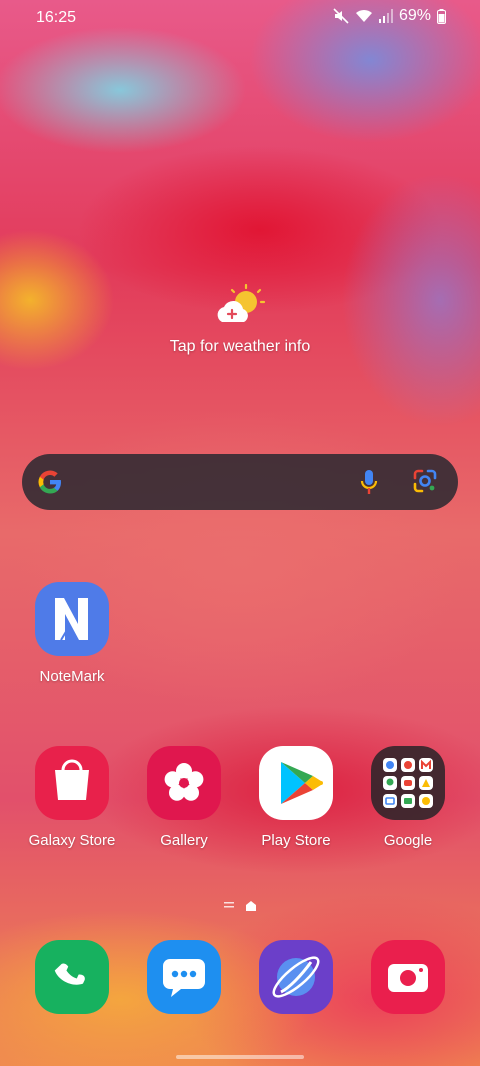  I want to click on dock-internet, so click(296, 977).